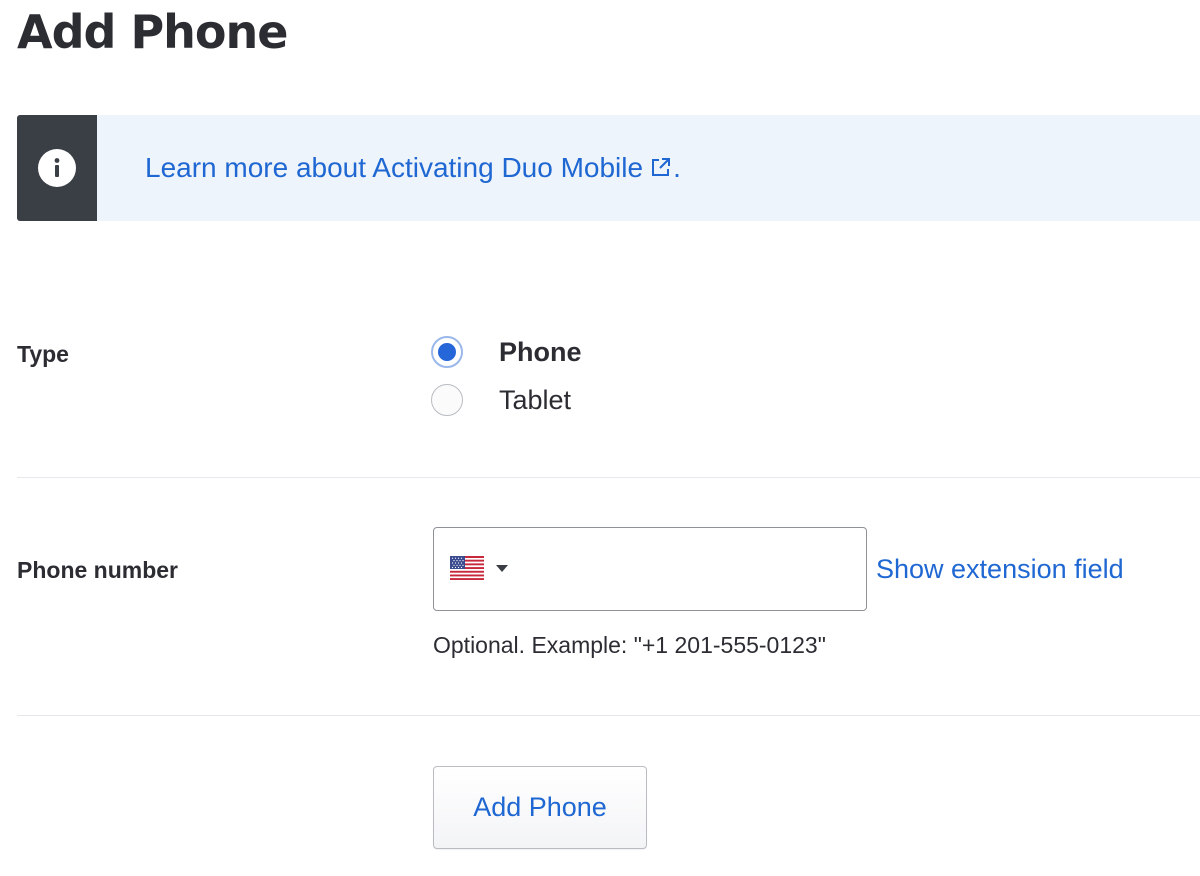 The width and height of the screenshot is (1200, 876). I want to click on radio-phone-selected, so click(447, 352).